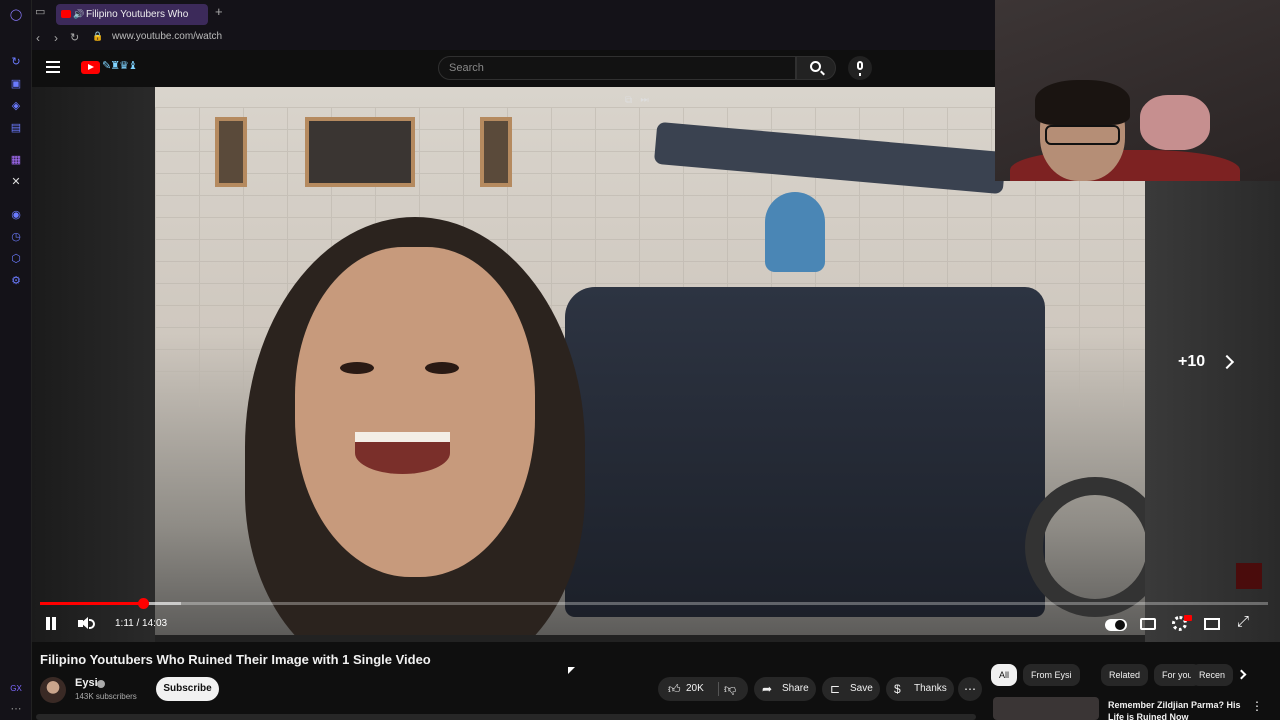  Describe the element at coordinates (795, 232) in the screenshot. I see `rider-figure` at that location.